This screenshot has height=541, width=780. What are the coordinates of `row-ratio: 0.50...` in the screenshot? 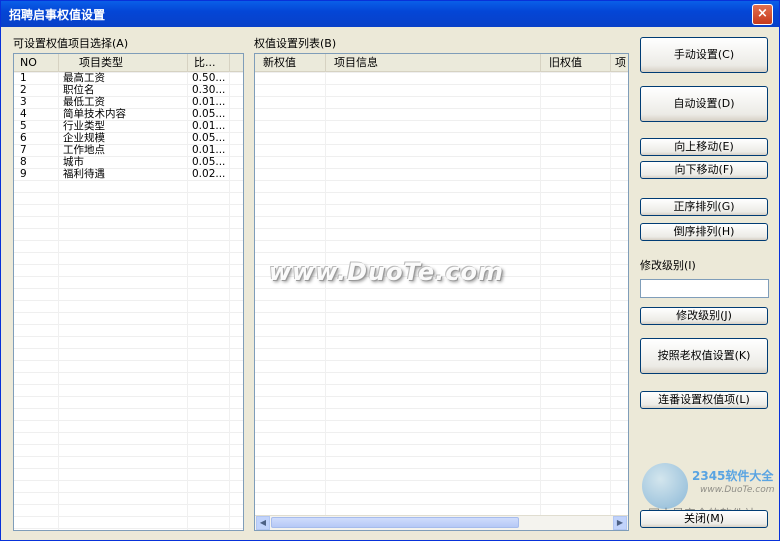 It's located at (209, 78).